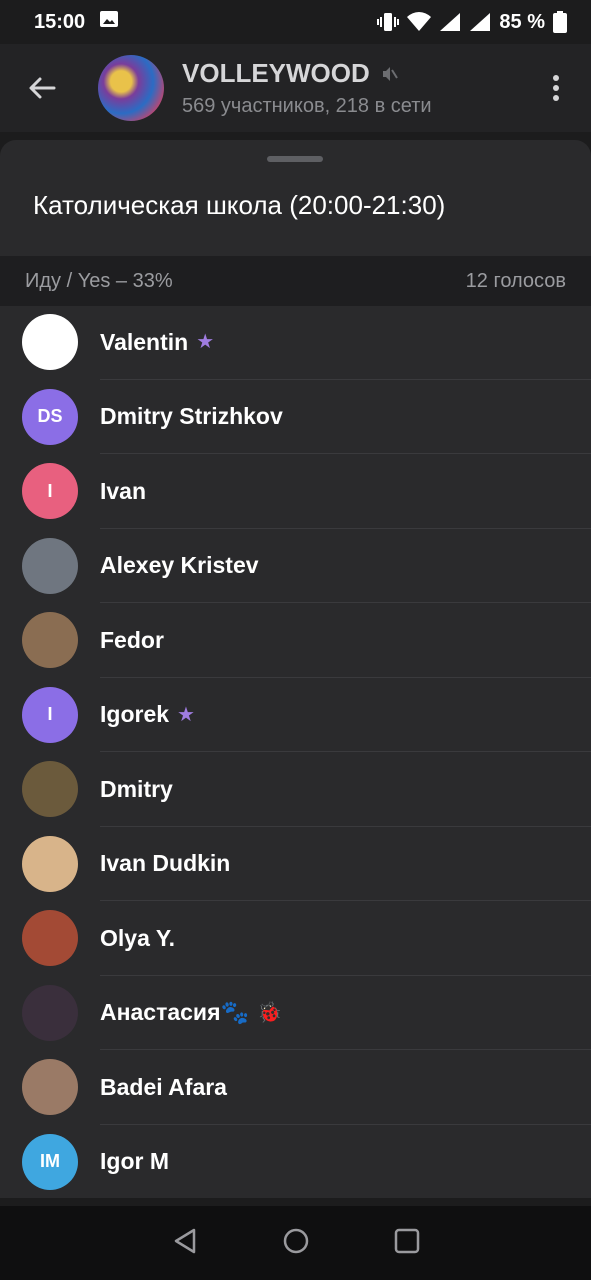 This screenshot has width=591, height=1280. Describe the element at coordinates (99, 280) in the screenshot. I see `poll-option-label: Иду / Yes – 33%` at that location.